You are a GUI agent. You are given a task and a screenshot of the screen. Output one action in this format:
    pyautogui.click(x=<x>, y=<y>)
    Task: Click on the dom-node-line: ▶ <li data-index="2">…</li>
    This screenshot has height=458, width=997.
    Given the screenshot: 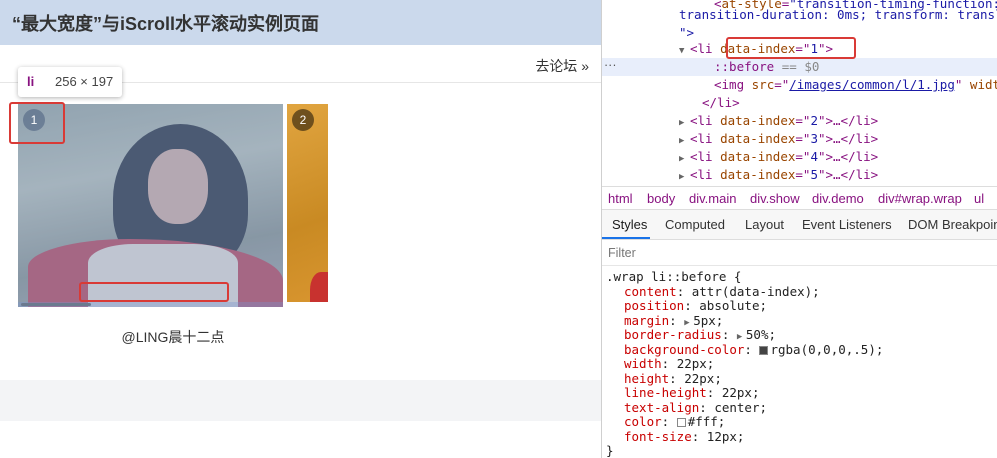 What is the action you would take?
    pyautogui.click(x=799, y=121)
    